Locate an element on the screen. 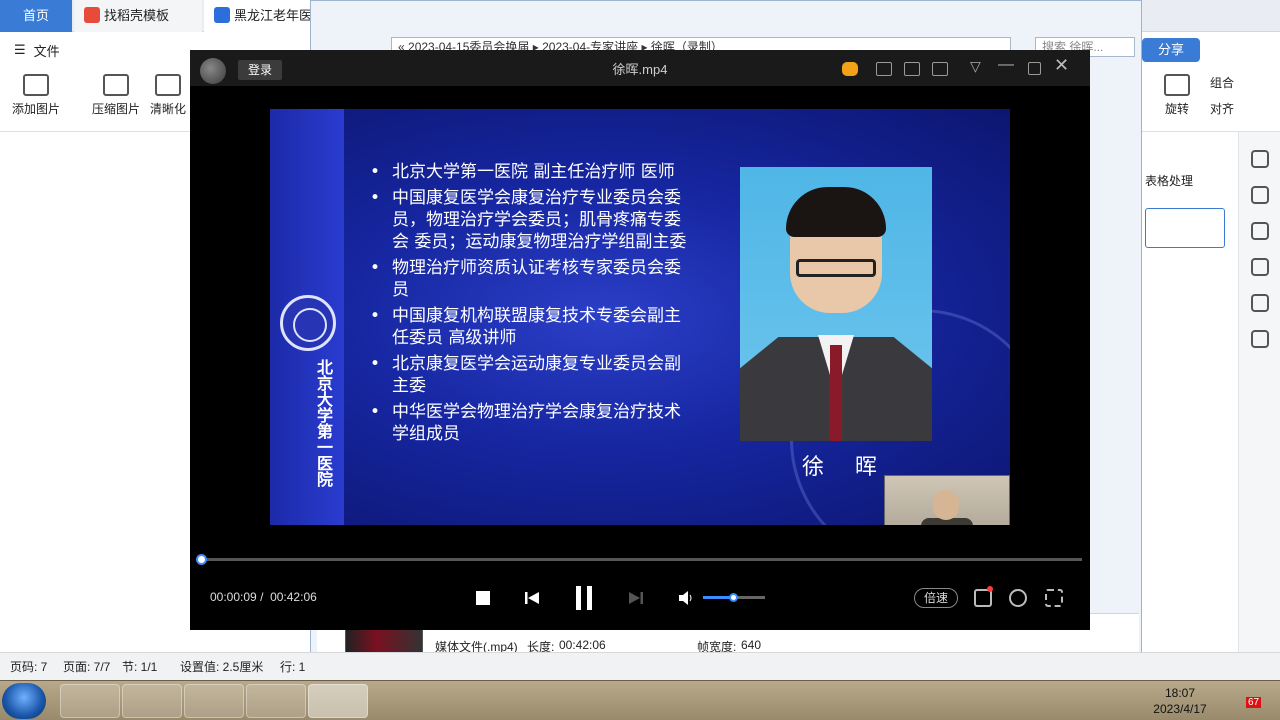 The image size is (1280, 720). speed-button: 倍速 is located at coordinates (936, 598).